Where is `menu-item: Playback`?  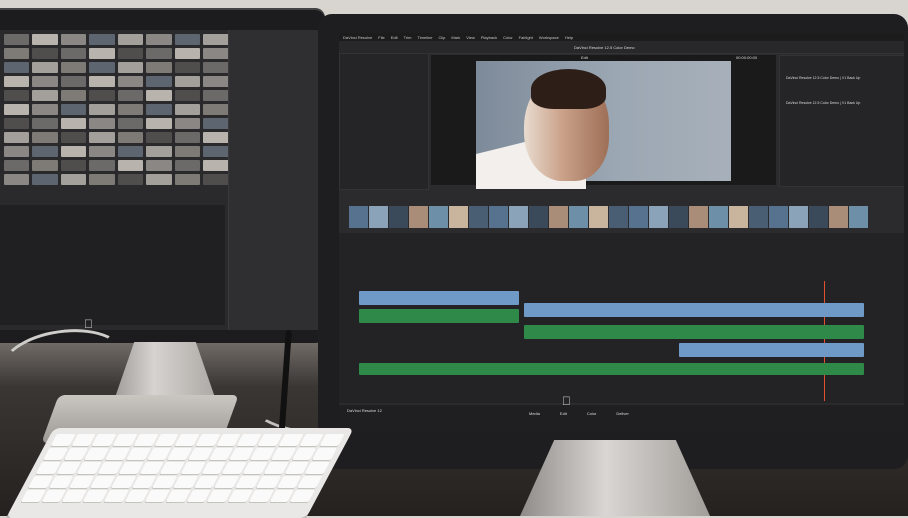 menu-item: Playback is located at coordinates (489, 37).